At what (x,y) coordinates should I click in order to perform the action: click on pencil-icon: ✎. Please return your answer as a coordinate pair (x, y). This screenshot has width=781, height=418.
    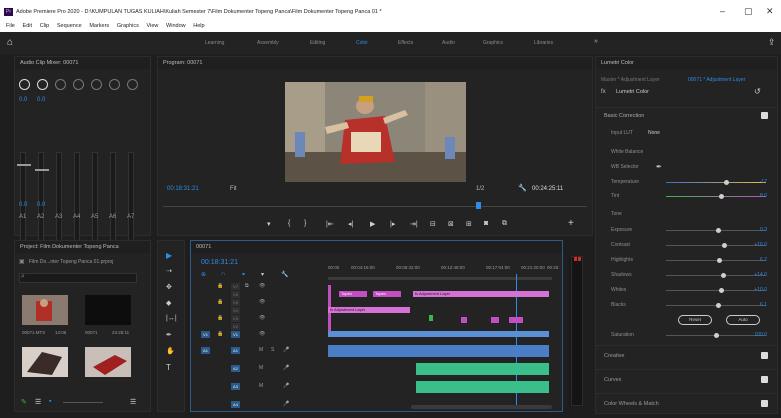
    Looking at the image, I should click on (24, 402).